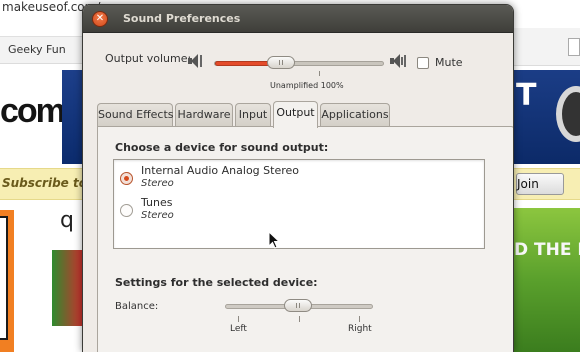  What do you see at coordinates (574, 47) in the screenshot?
I see `site-search-input` at bounding box center [574, 47].